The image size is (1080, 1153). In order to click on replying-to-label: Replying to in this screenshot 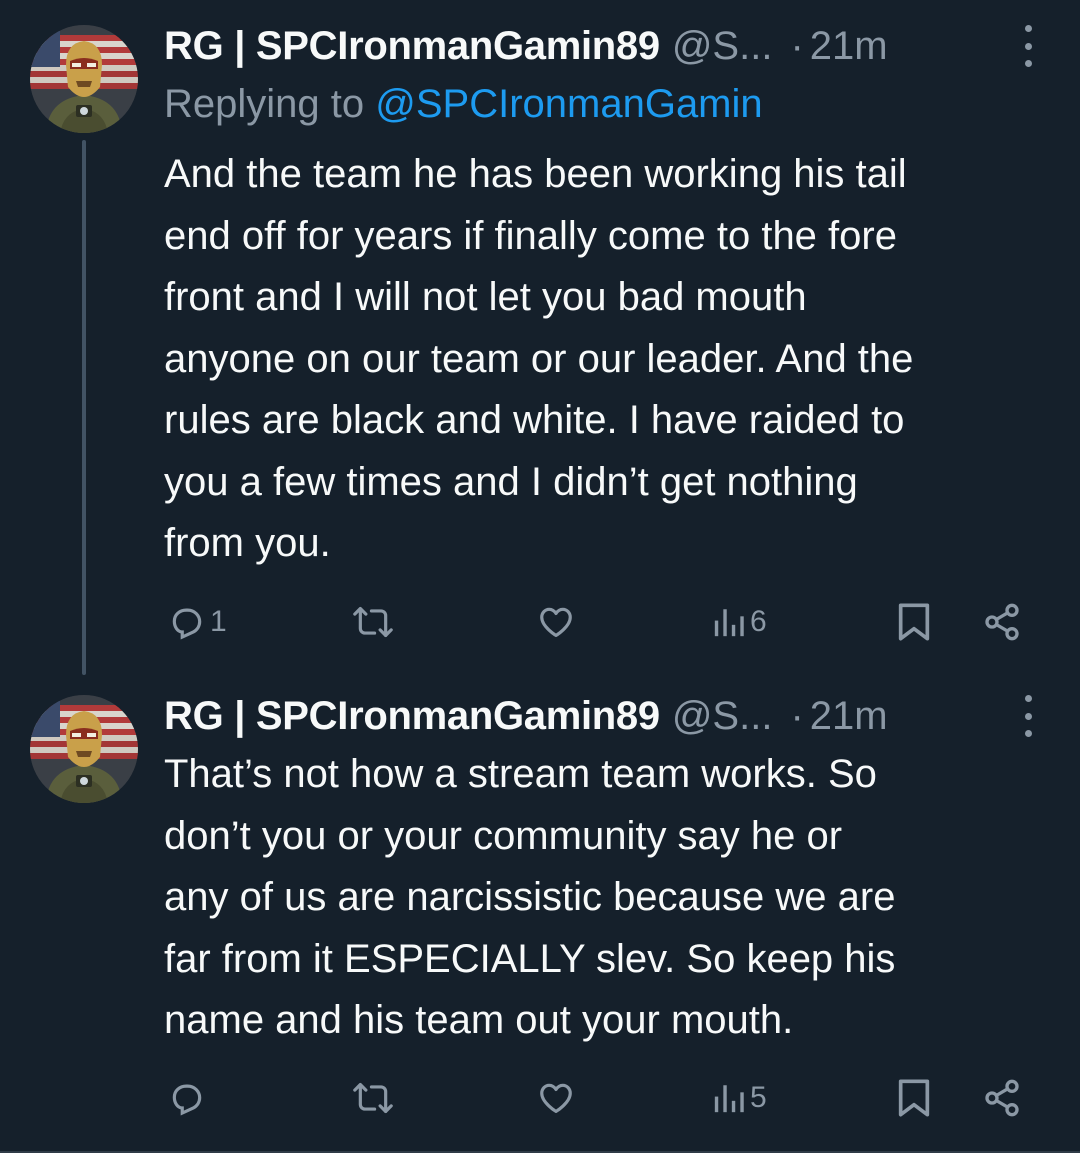, I will do `click(270, 104)`.